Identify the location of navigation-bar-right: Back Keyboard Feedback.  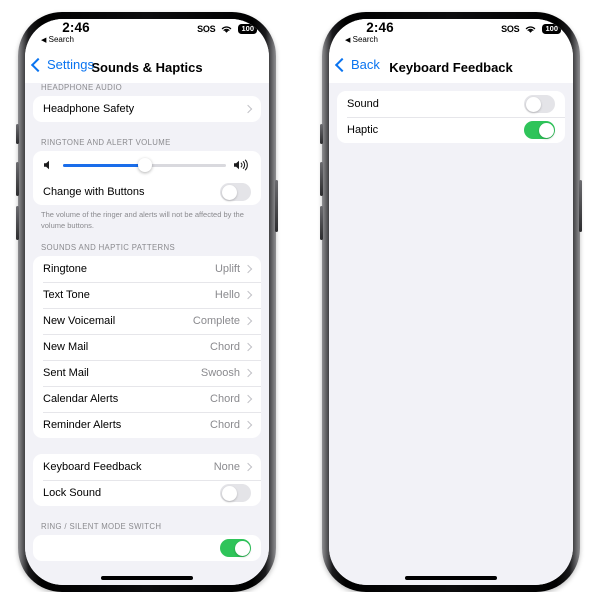
(451, 68).